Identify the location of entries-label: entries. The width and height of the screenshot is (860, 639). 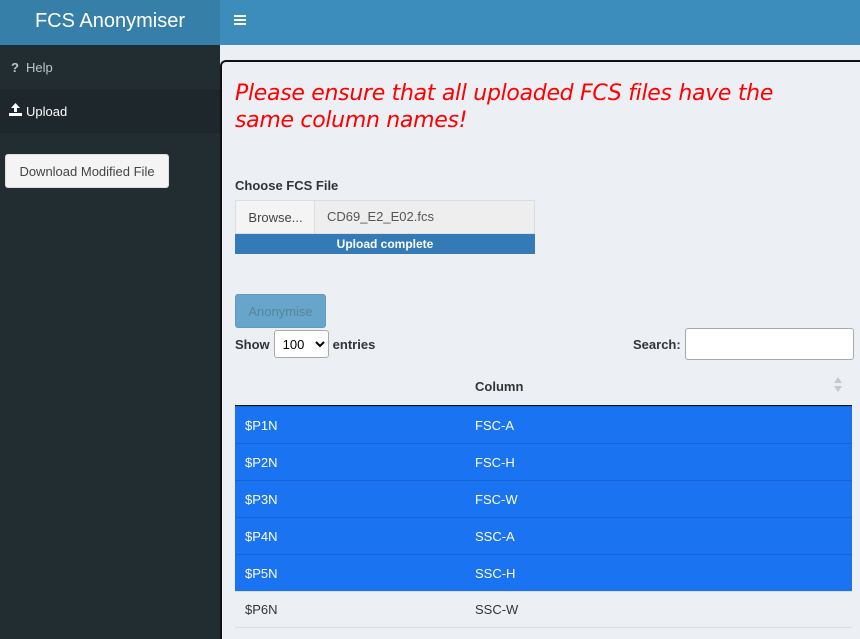
(354, 344).